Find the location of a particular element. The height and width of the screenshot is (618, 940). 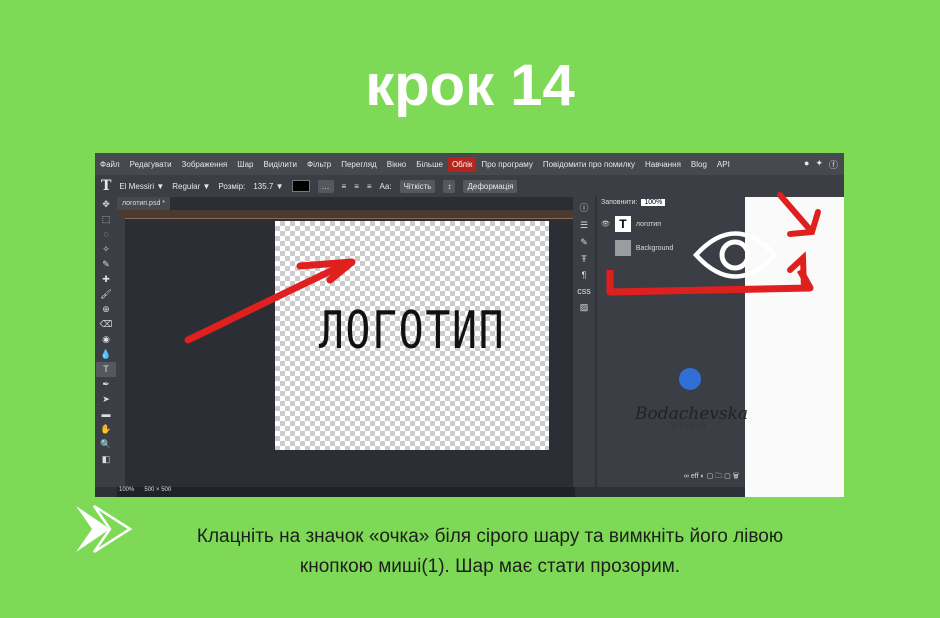

heal-tool-icon: ✚ is located at coordinates (106, 279).